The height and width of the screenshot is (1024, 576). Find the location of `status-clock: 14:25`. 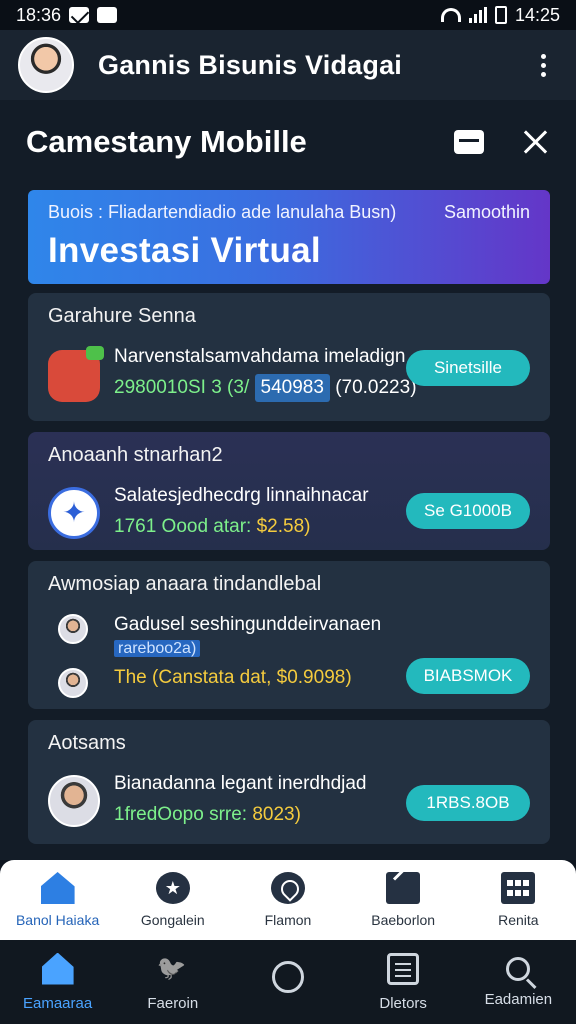

status-clock: 14:25 is located at coordinates (537, 14).